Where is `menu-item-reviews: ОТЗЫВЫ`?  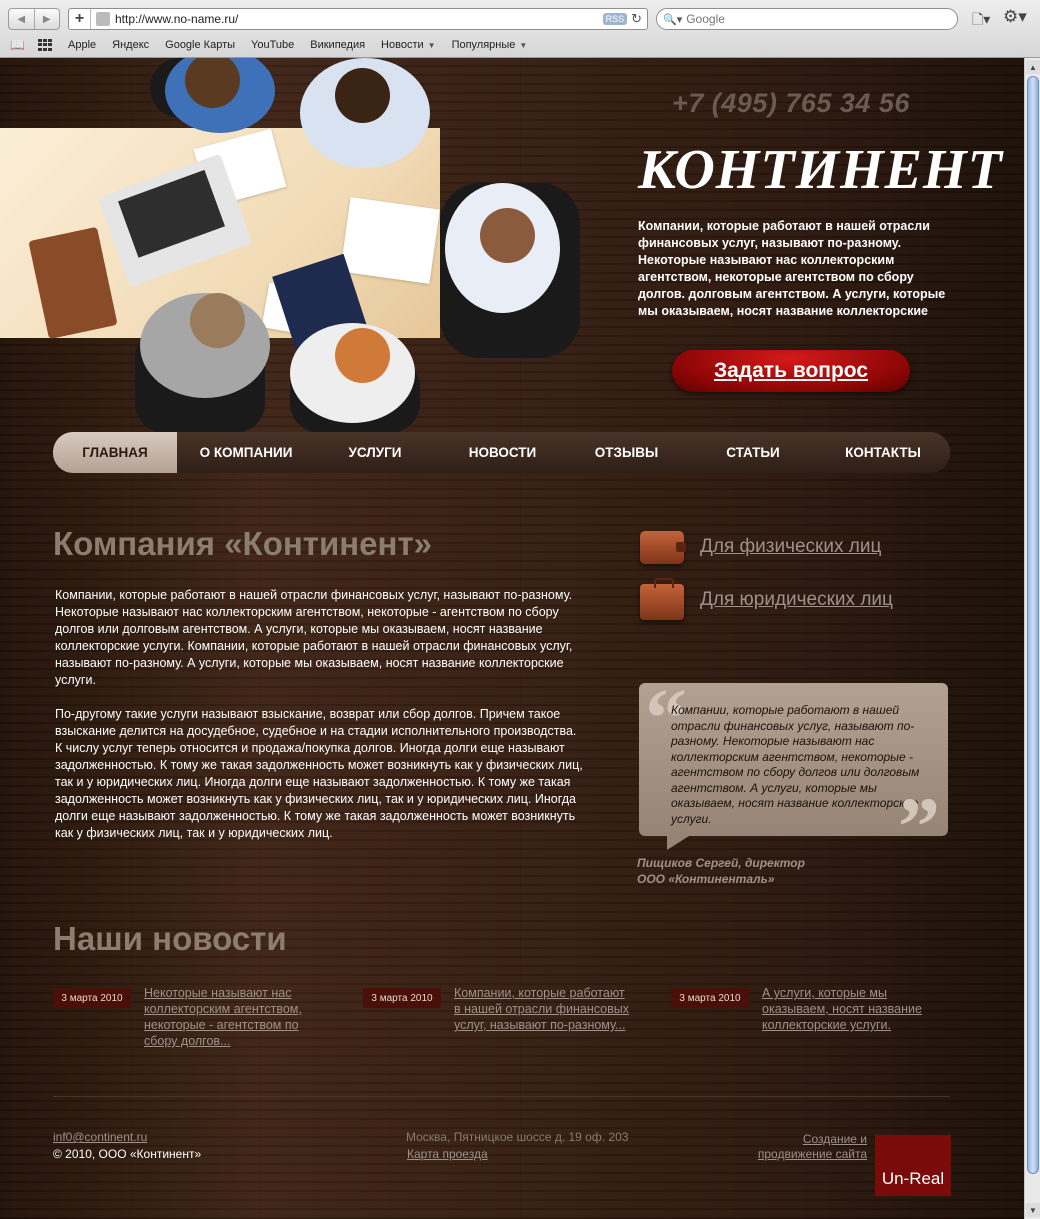
menu-item-reviews: ОТЗЫВЫ is located at coordinates (626, 452).